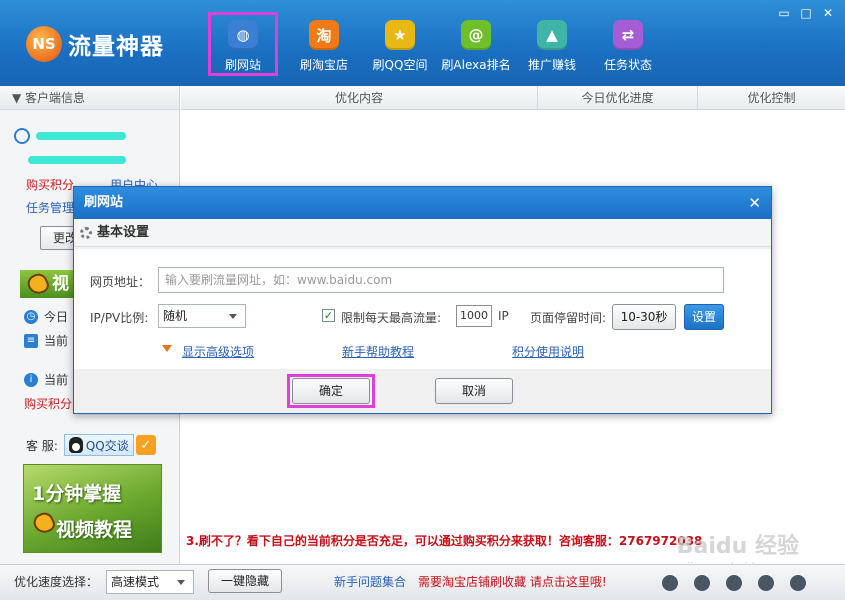  What do you see at coordinates (31, 340) in the screenshot?
I see `list-icon: ≡` at bounding box center [31, 340].